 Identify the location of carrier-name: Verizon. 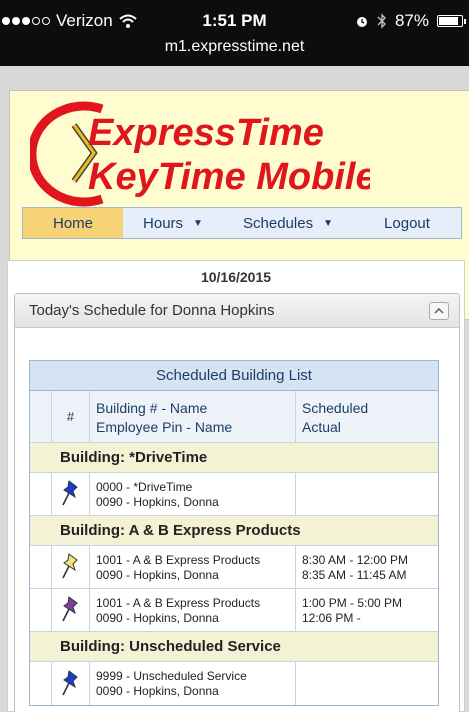
(84, 20).